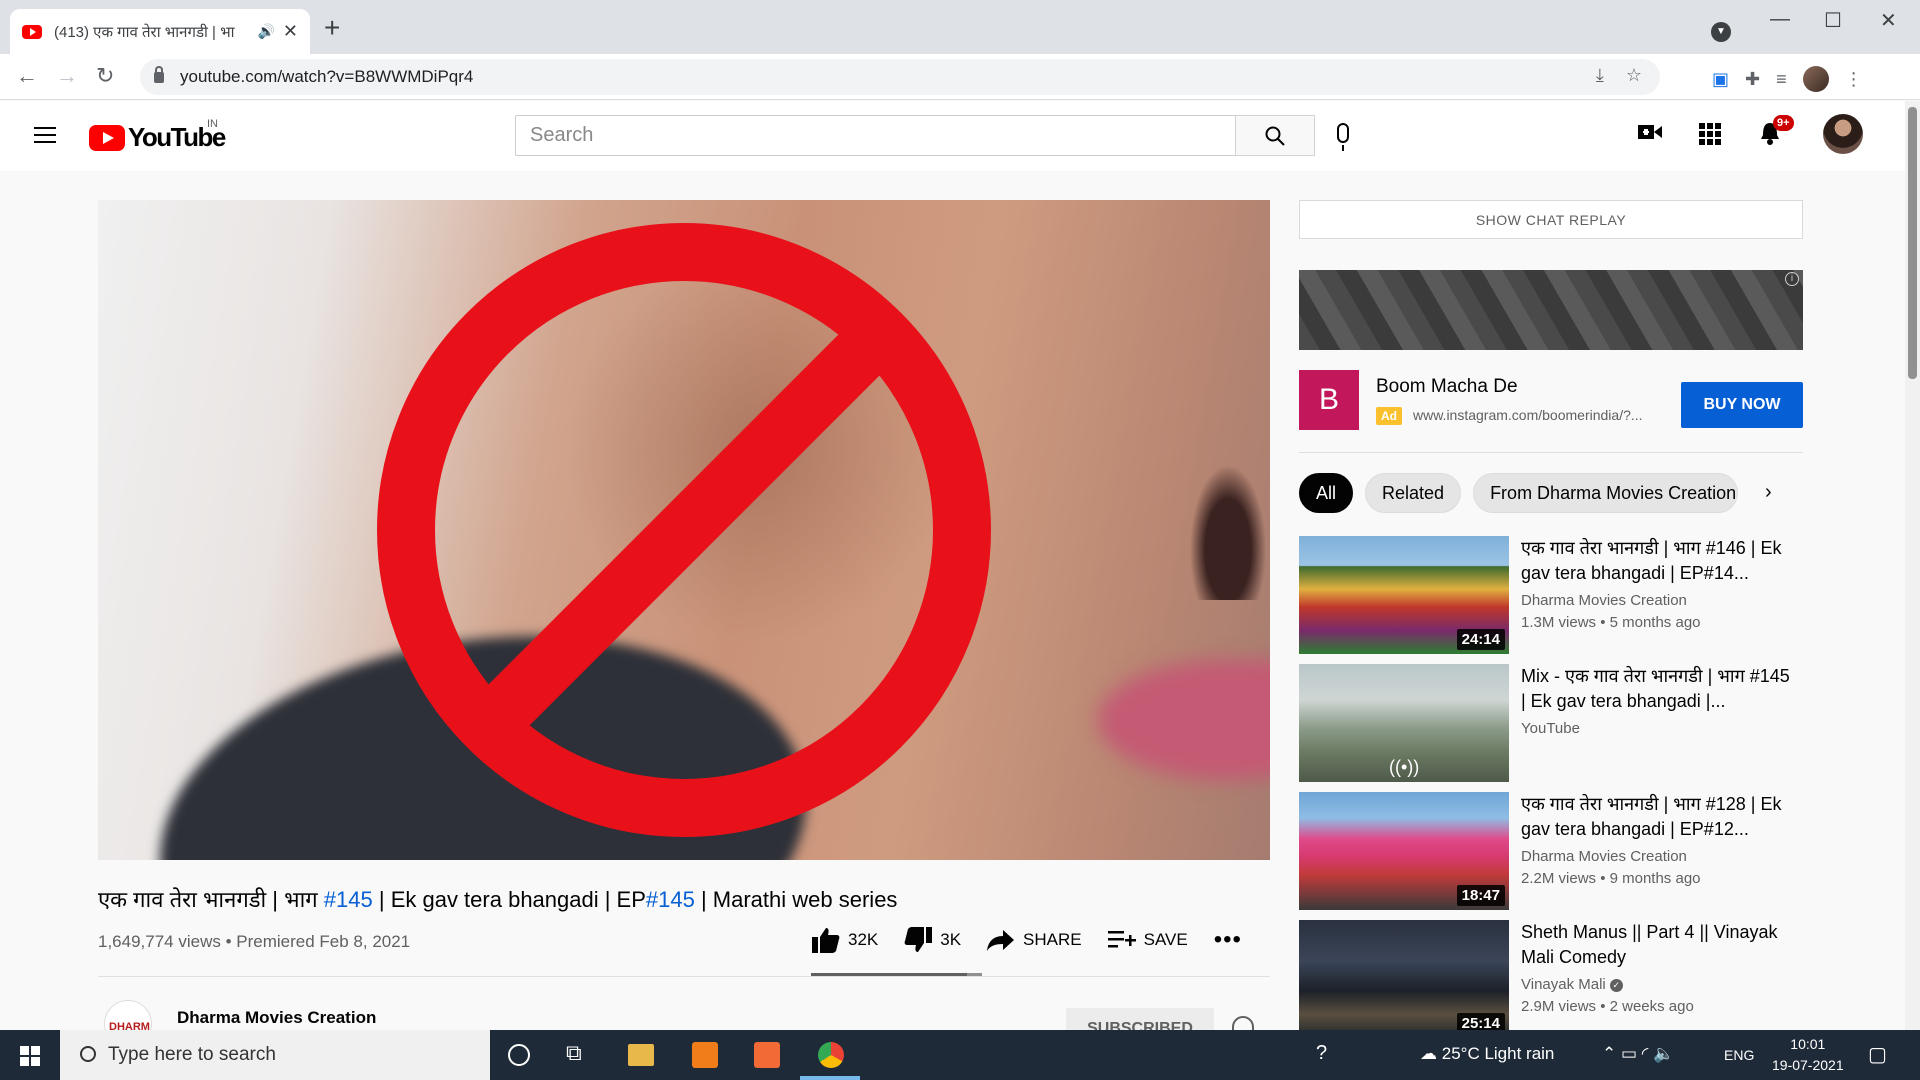 The image size is (1920, 1080). Describe the element at coordinates (1329, 400) in the screenshot. I see `ad-logo: B` at that location.